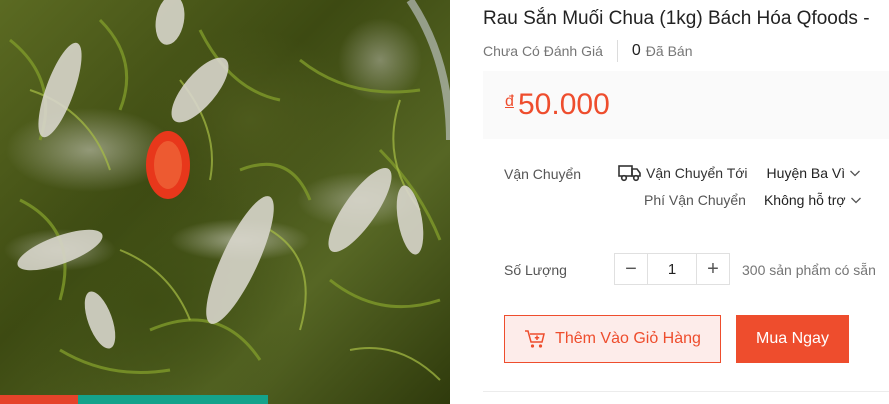  What do you see at coordinates (509, 101) in the screenshot?
I see `price-currency: đ` at bounding box center [509, 101].